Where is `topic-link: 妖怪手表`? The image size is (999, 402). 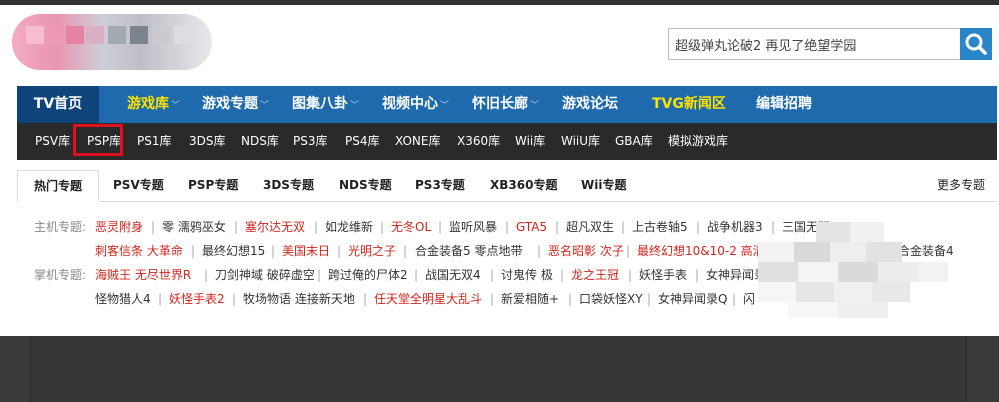
topic-link: 妖怪手表 is located at coordinates (663, 275).